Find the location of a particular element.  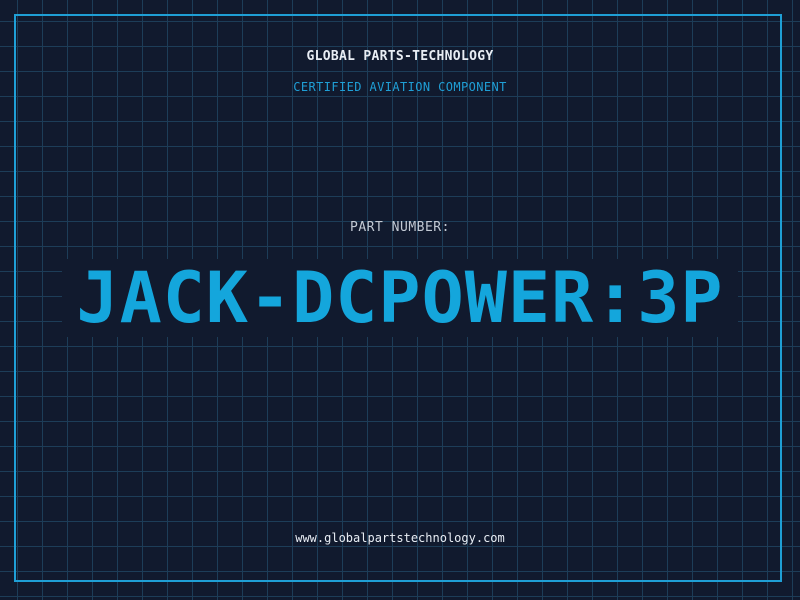

website-url: www.globalpartstechnology.com is located at coordinates (400, 538).